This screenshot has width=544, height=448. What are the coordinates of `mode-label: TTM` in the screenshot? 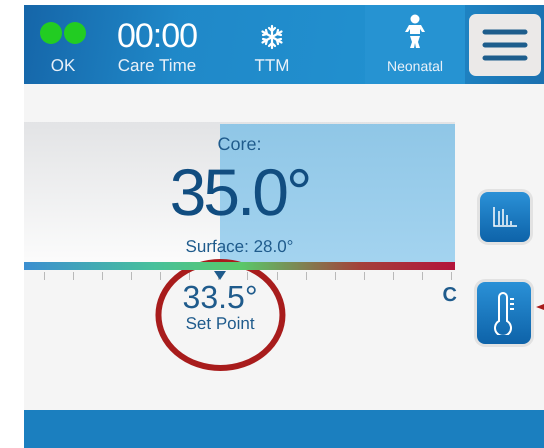 It's located at (272, 66).